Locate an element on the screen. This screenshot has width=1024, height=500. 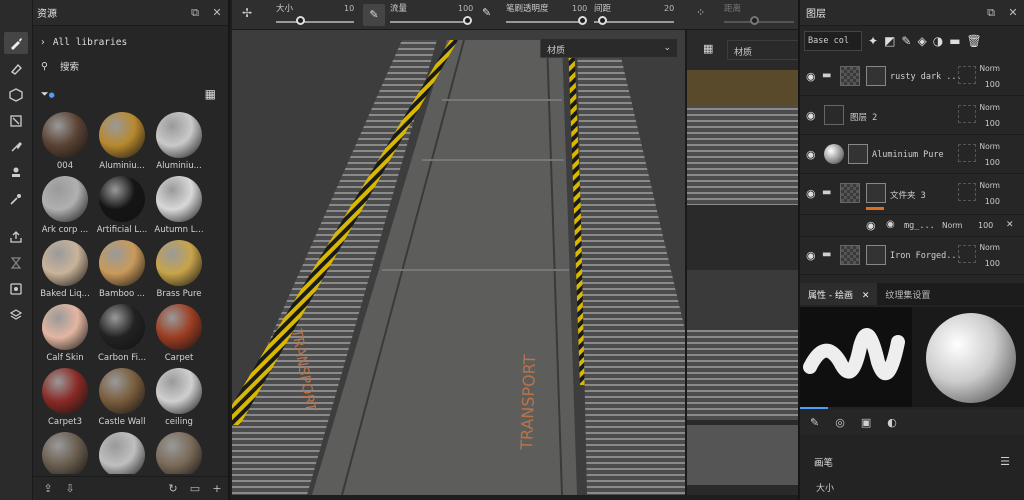
symmetry-icon: ✢ is located at coordinates (247, 13).